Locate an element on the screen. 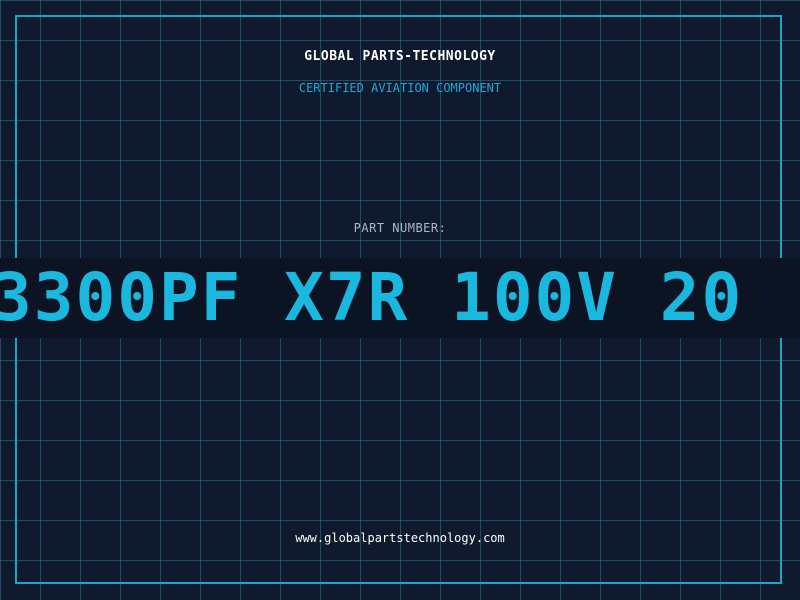  brand-name: GLOBAL PARTS-TECHNOLOGY is located at coordinates (400, 56).